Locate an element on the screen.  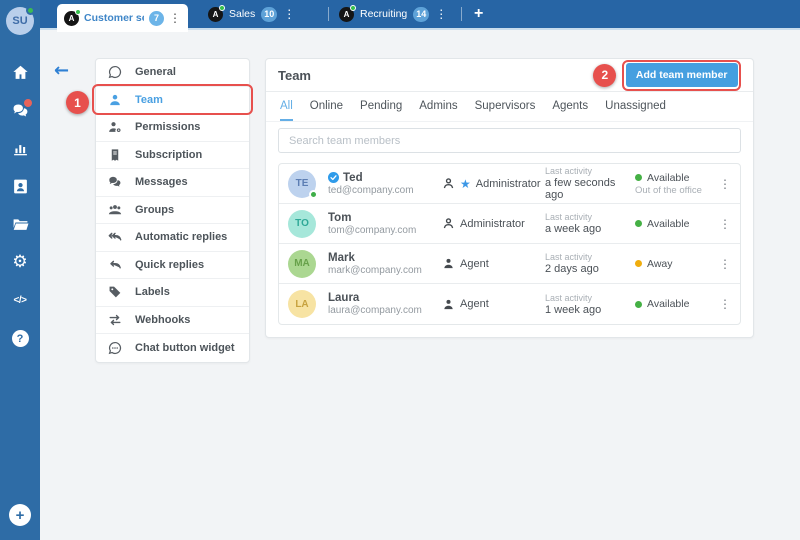
new-workspace-button: + is located at coordinates (478, 14).